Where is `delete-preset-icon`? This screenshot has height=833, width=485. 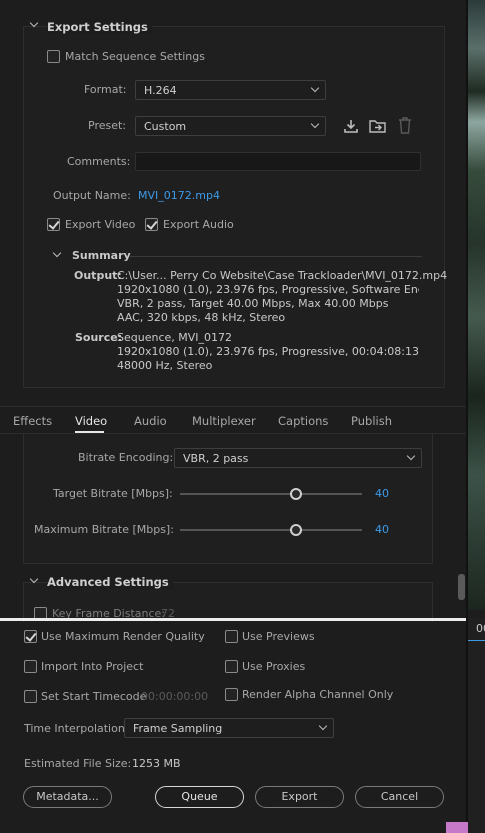
delete-preset-icon is located at coordinates (405, 125).